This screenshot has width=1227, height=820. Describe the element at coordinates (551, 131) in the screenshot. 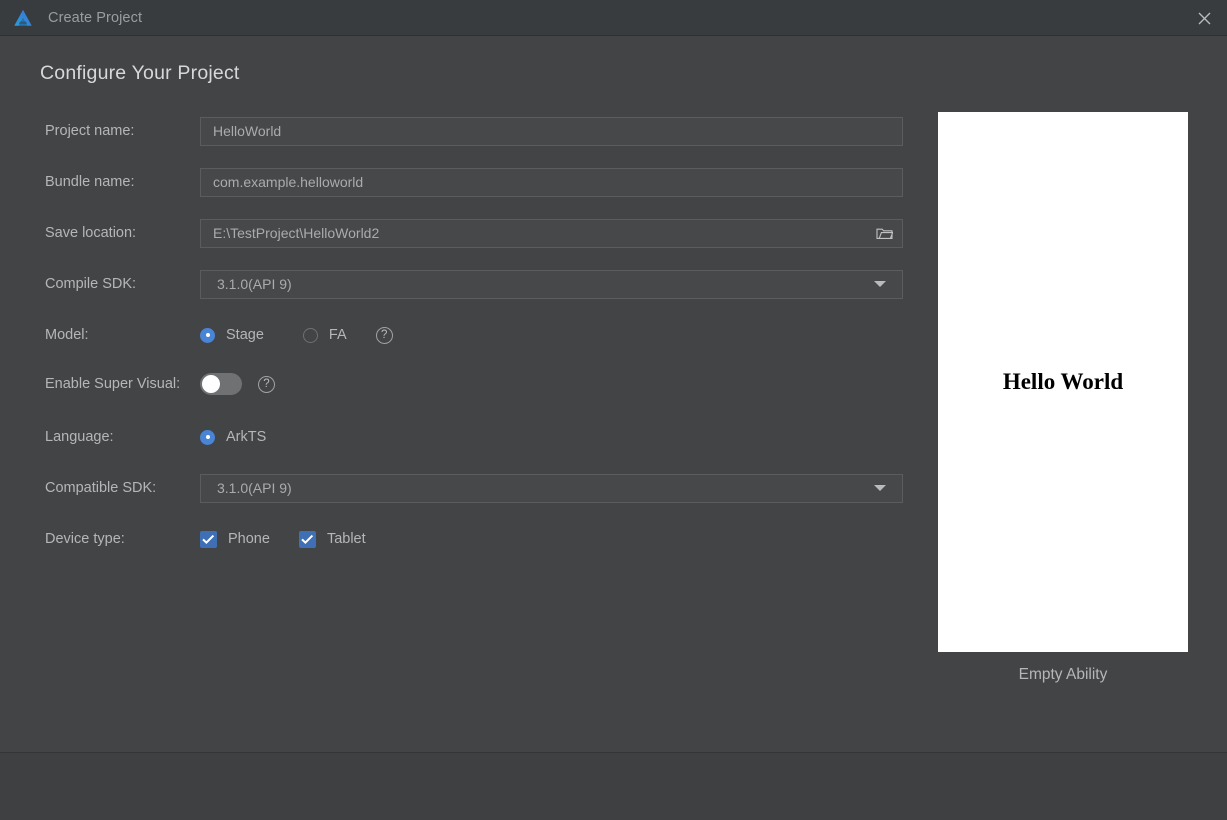

I see `project-name-input: HelloWorld` at that location.